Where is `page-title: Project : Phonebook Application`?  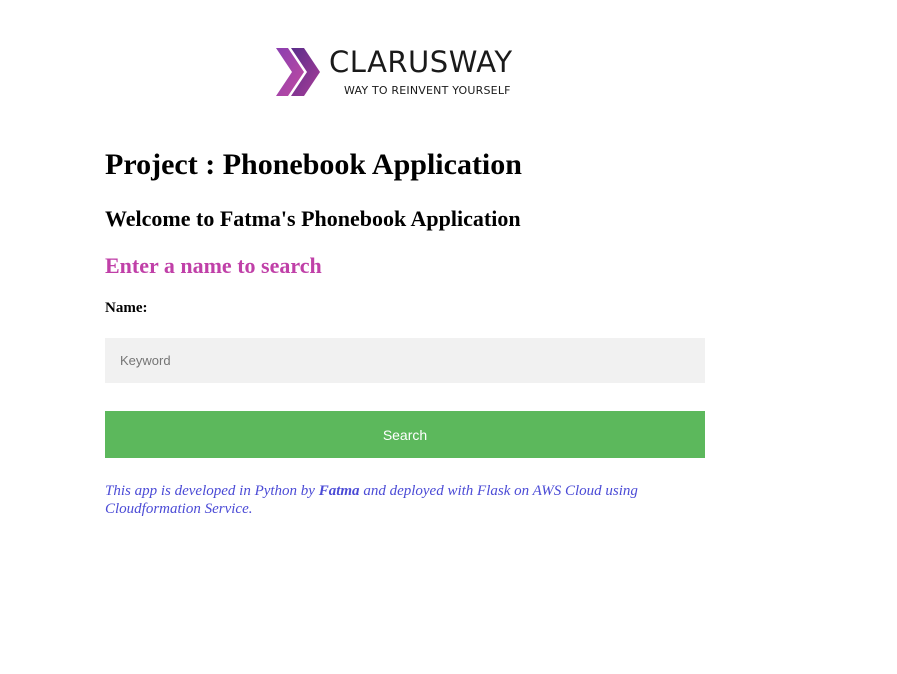 page-title: Project : Phonebook Application is located at coordinates (313, 164).